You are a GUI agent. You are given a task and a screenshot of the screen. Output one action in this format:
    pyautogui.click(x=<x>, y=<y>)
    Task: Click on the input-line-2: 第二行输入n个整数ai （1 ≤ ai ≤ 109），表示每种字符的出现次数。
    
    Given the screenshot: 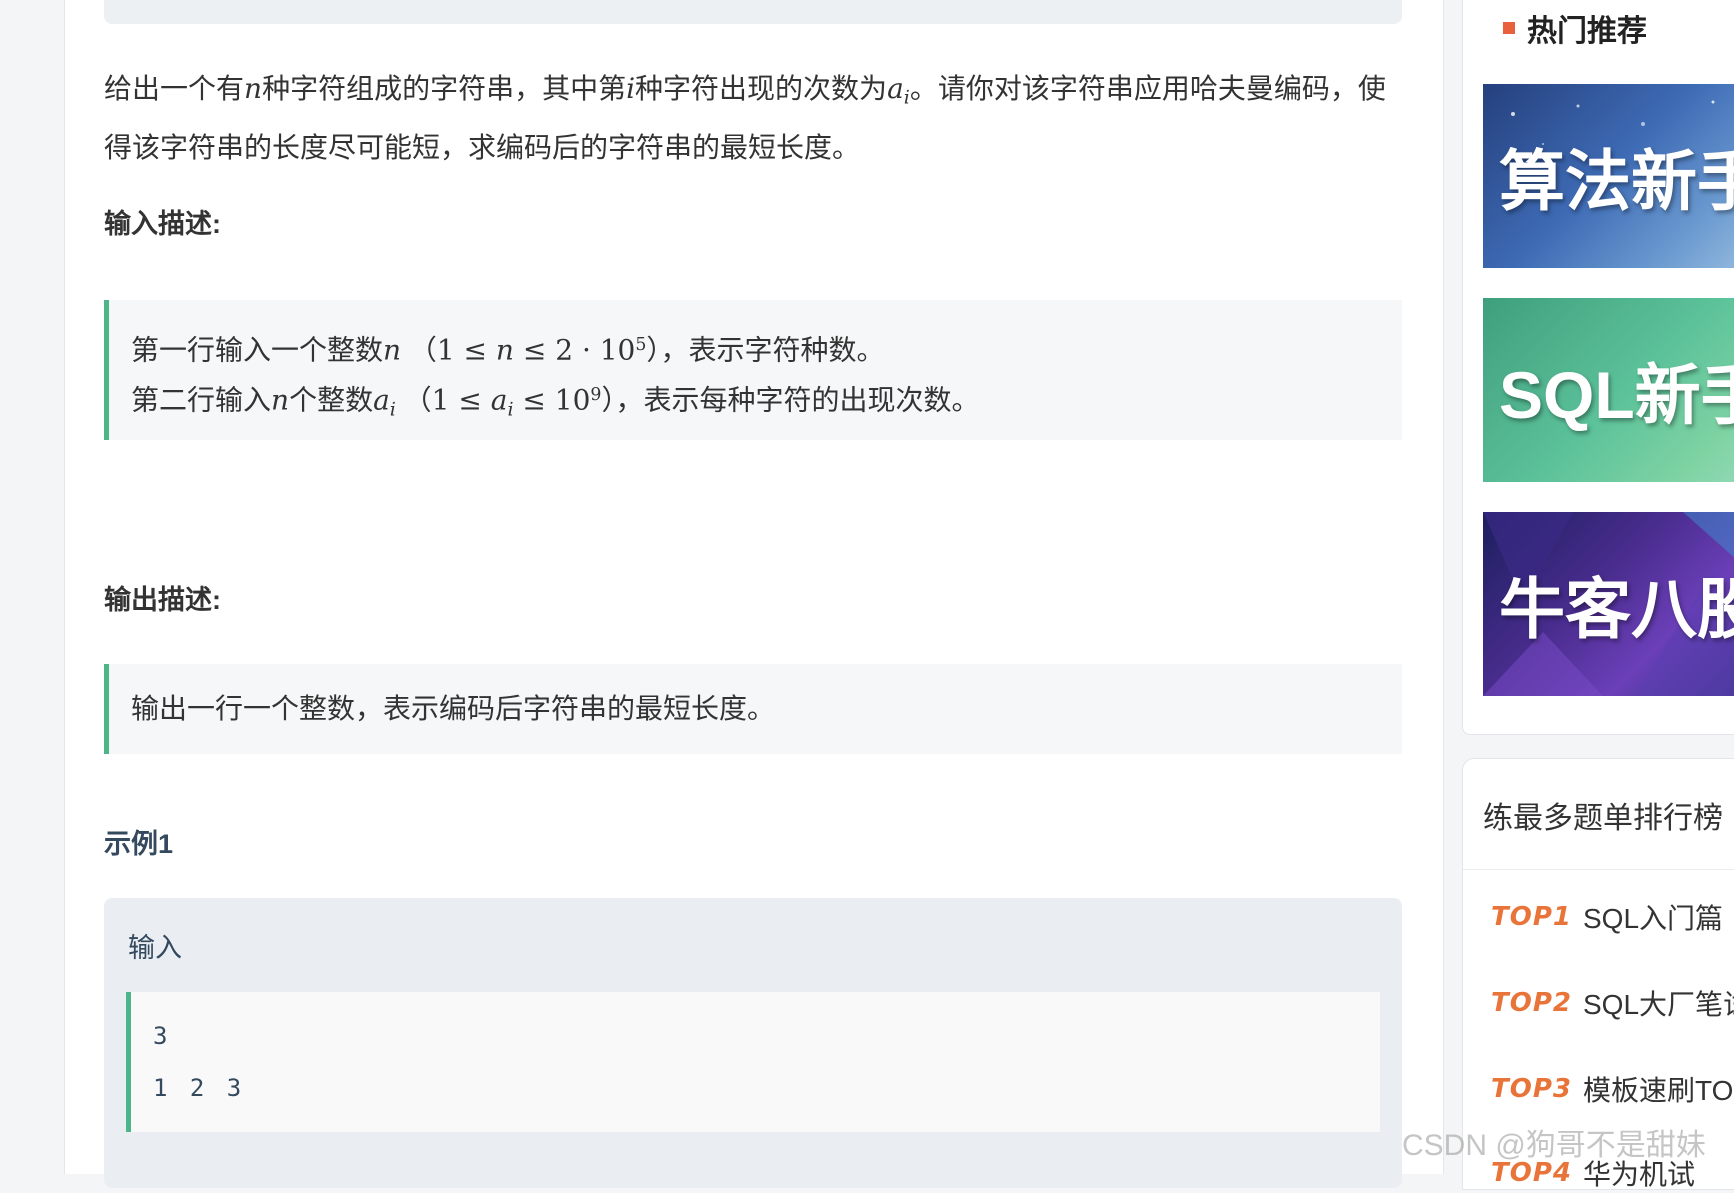 What is the action you would take?
    pyautogui.click(x=555, y=402)
    